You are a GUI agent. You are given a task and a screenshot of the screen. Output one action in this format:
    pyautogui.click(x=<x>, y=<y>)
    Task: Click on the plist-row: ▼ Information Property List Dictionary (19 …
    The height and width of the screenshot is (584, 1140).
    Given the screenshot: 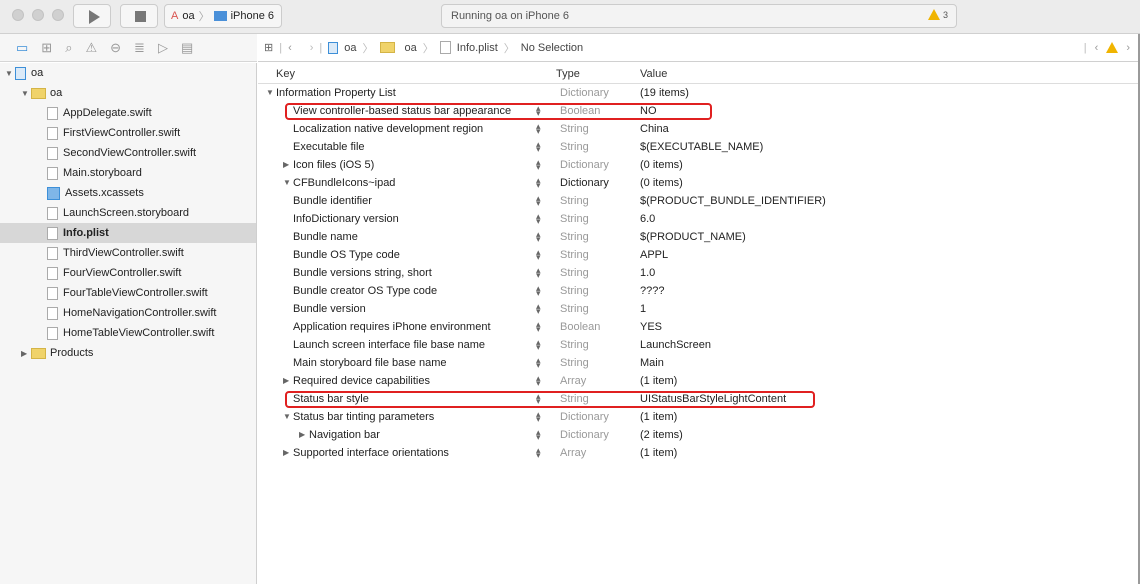 What is the action you would take?
    pyautogui.click(x=698, y=93)
    